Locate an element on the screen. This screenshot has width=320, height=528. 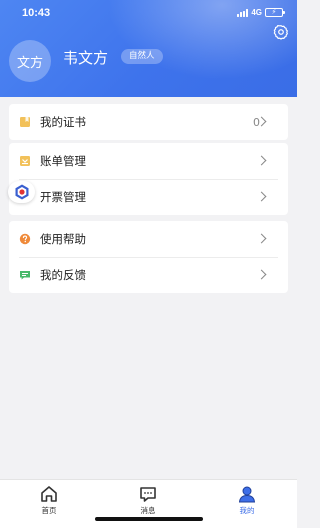
floating-assistant-button is located at coordinates (21, 192).